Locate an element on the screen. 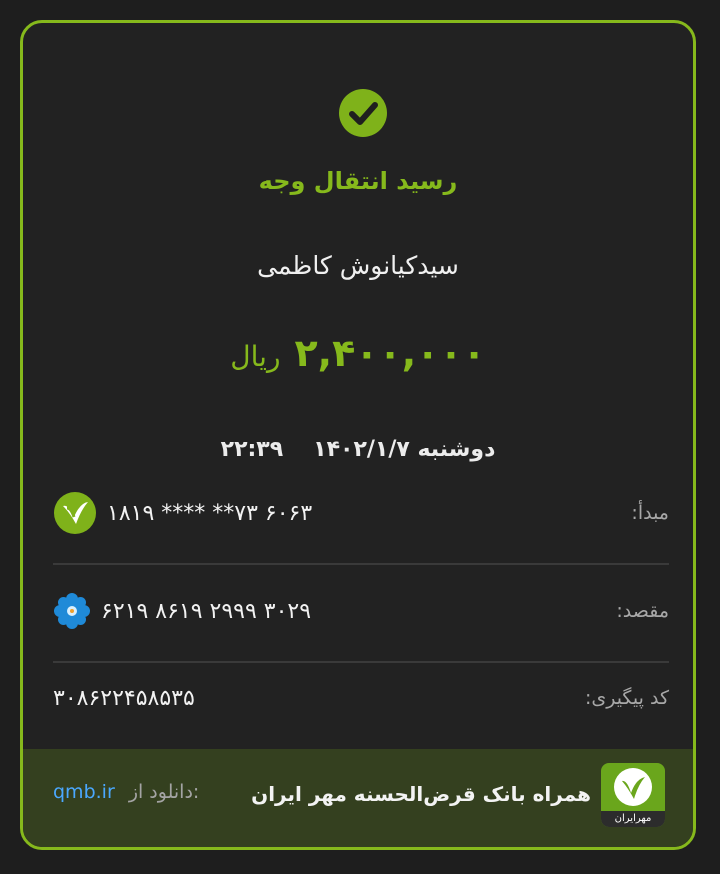  tracking-label: کد پیگیری: is located at coordinates (626, 698).